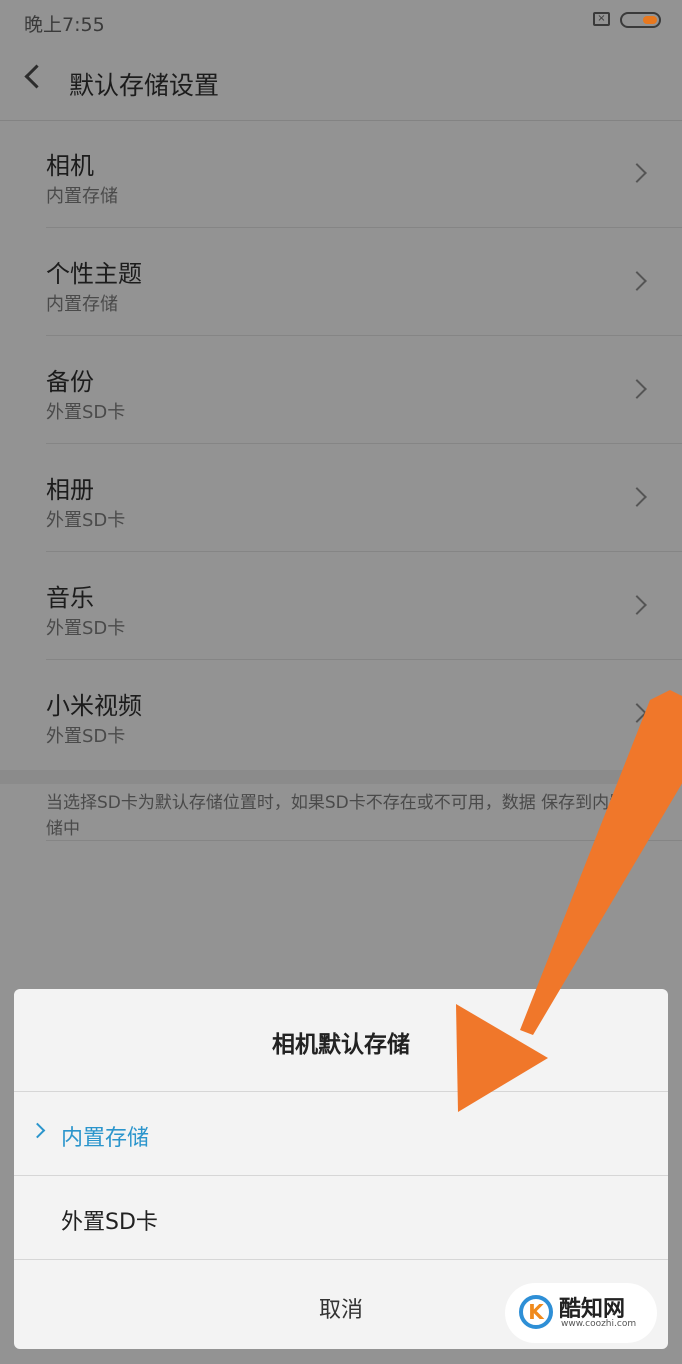 The width and height of the screenshot is (682, 1364). Describe the element at coordinates (341, 606) in the screenshot. I see `list-item-music: 音乐 外置SD卡` at that location.